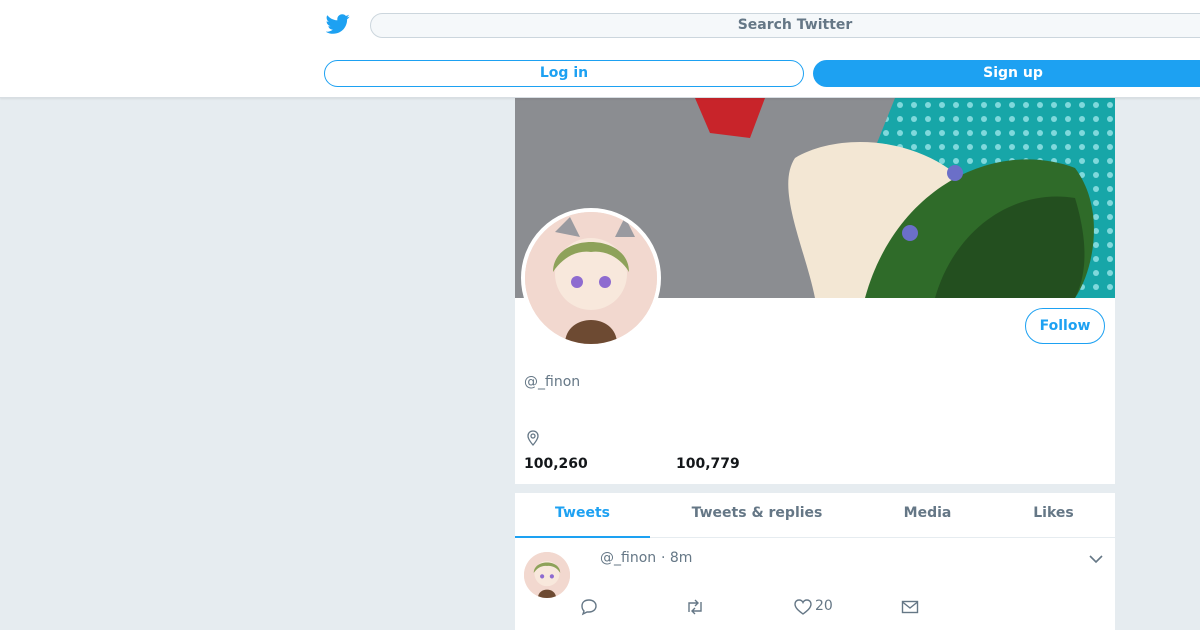  I want to click on tab-tweets-replies: Tweets & replies, so click(757, 515).